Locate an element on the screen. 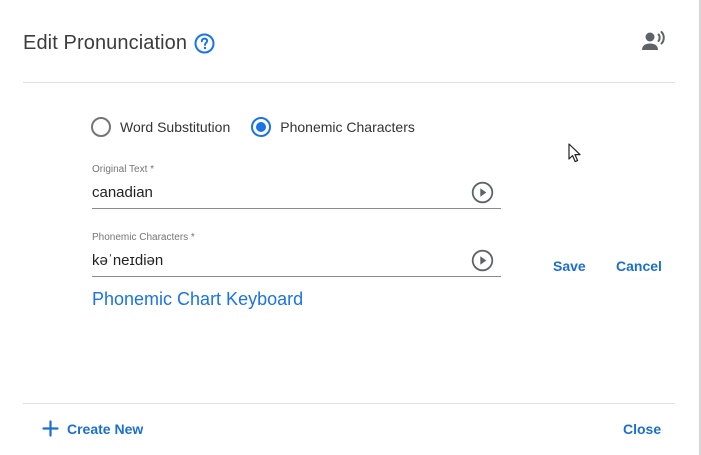 The height and width of the screenshot is (455, 701). radio-button-checked is located at coordinates (261, 127).